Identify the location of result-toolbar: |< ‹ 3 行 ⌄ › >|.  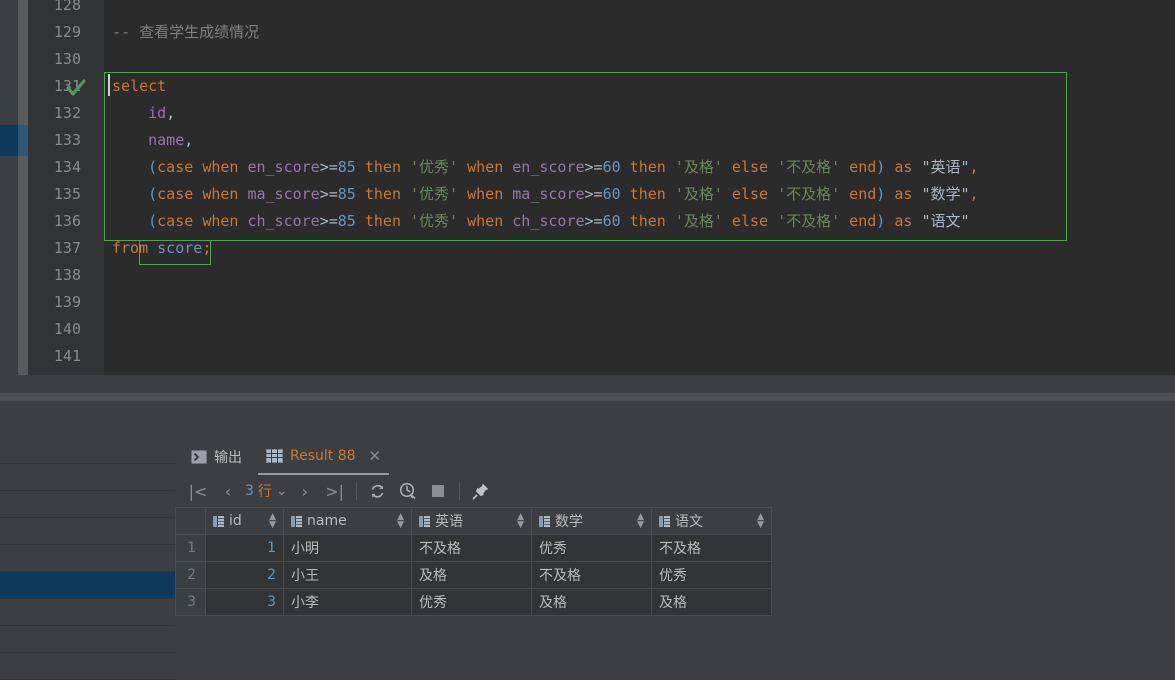
(675, 491).